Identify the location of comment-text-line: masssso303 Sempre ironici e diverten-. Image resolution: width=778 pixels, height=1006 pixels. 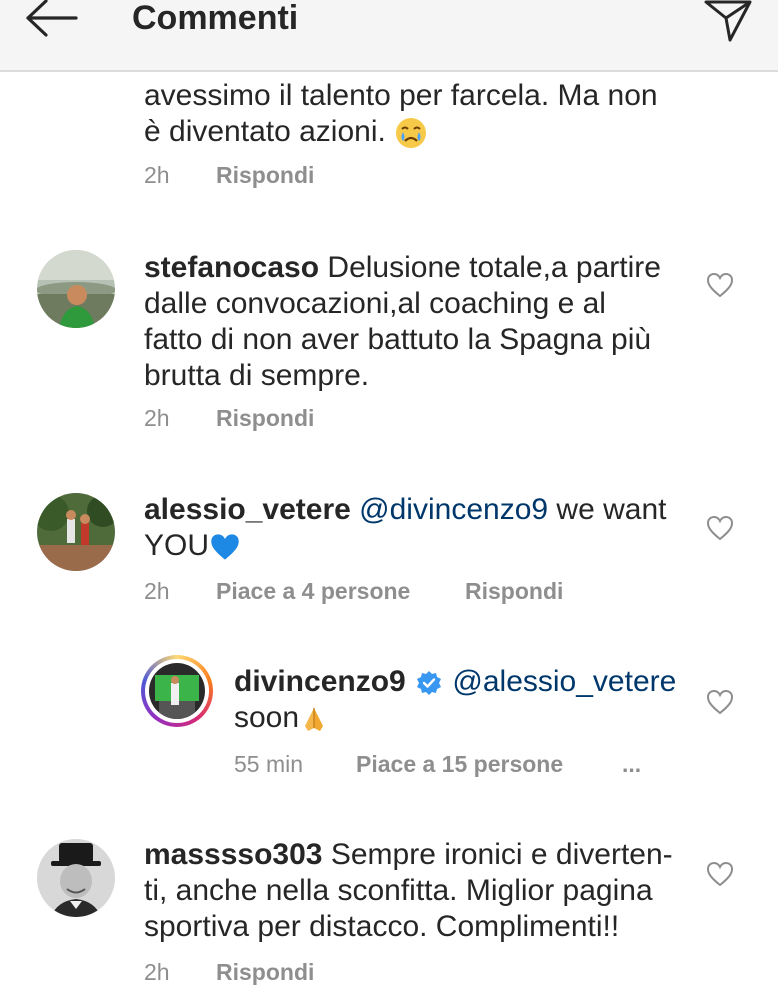
(408, 855).